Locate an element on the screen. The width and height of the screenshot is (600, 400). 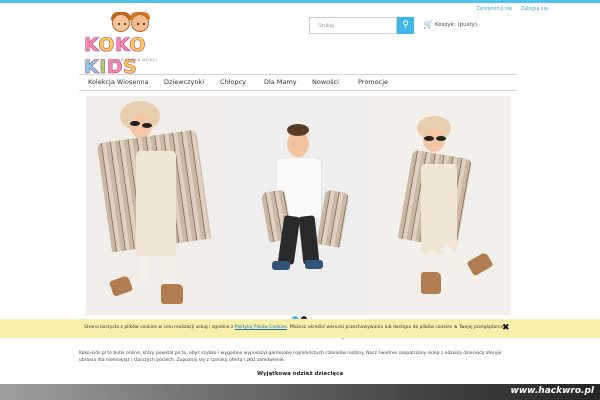
cart-label: Koszyk: (pusty) is located at coordinates (456, 25).